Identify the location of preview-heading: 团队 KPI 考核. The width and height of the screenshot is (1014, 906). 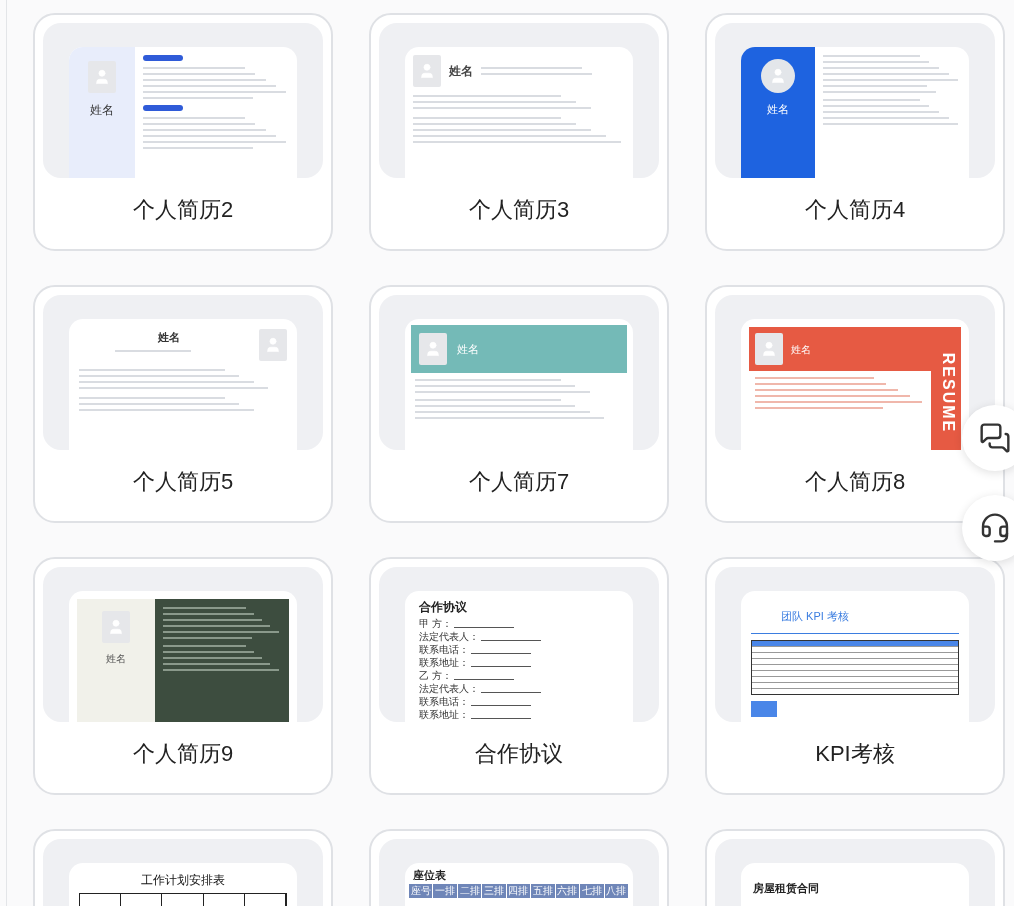
(815, 616).